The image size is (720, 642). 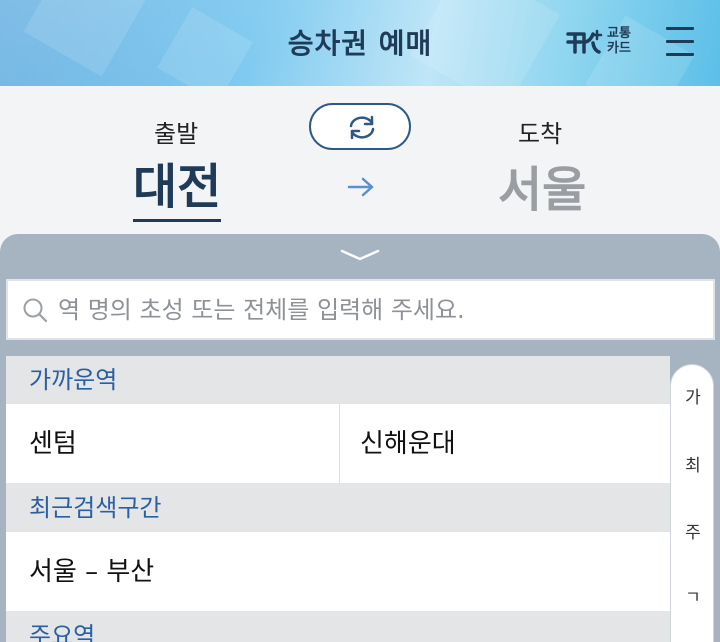 I want to click on right-arrow-icon, so click(x=360, y=187).